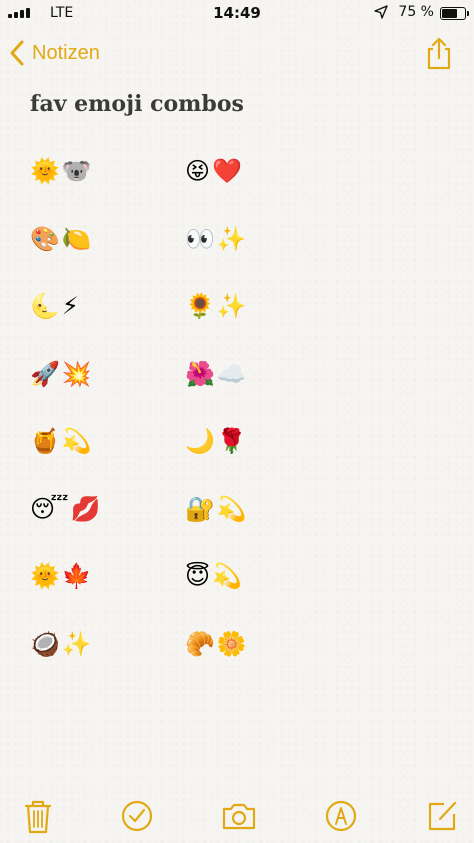 The image size is (474, 843). Describe the element at coordinates (62, 441) in the screenshot. I see `emoji-combo-left: 🍯💫` at that location.